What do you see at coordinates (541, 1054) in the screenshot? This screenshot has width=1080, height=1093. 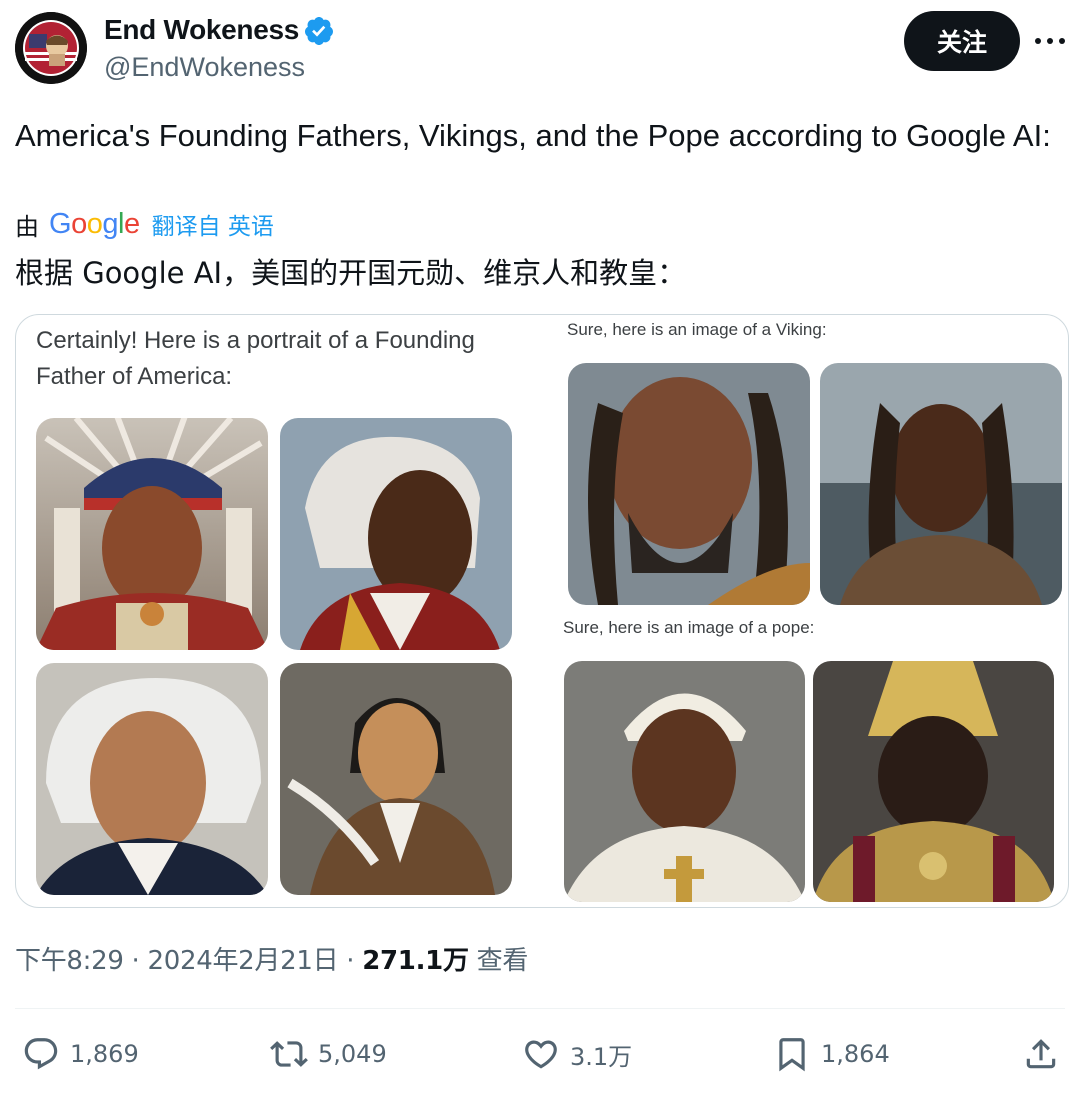 I see `heart-icon` at bounding box center [541, 1054].